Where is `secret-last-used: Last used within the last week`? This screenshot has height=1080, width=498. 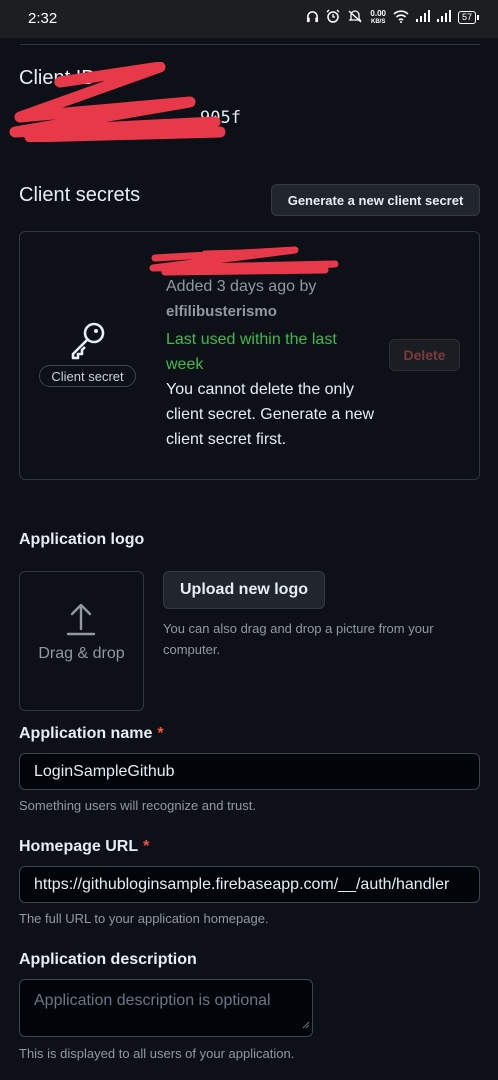 secret-last-used: Last used within the last week is located at coordinates (251, 352).